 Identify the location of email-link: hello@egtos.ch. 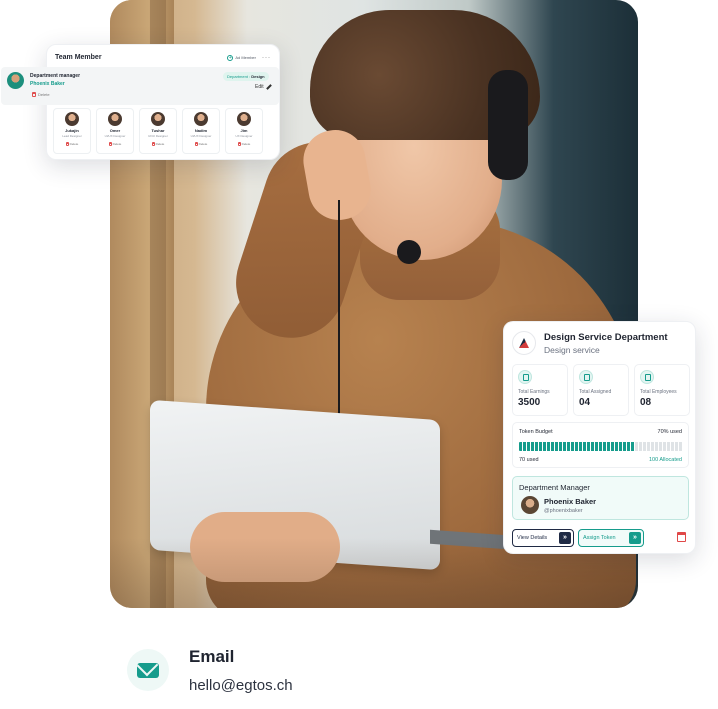
(241, 685).